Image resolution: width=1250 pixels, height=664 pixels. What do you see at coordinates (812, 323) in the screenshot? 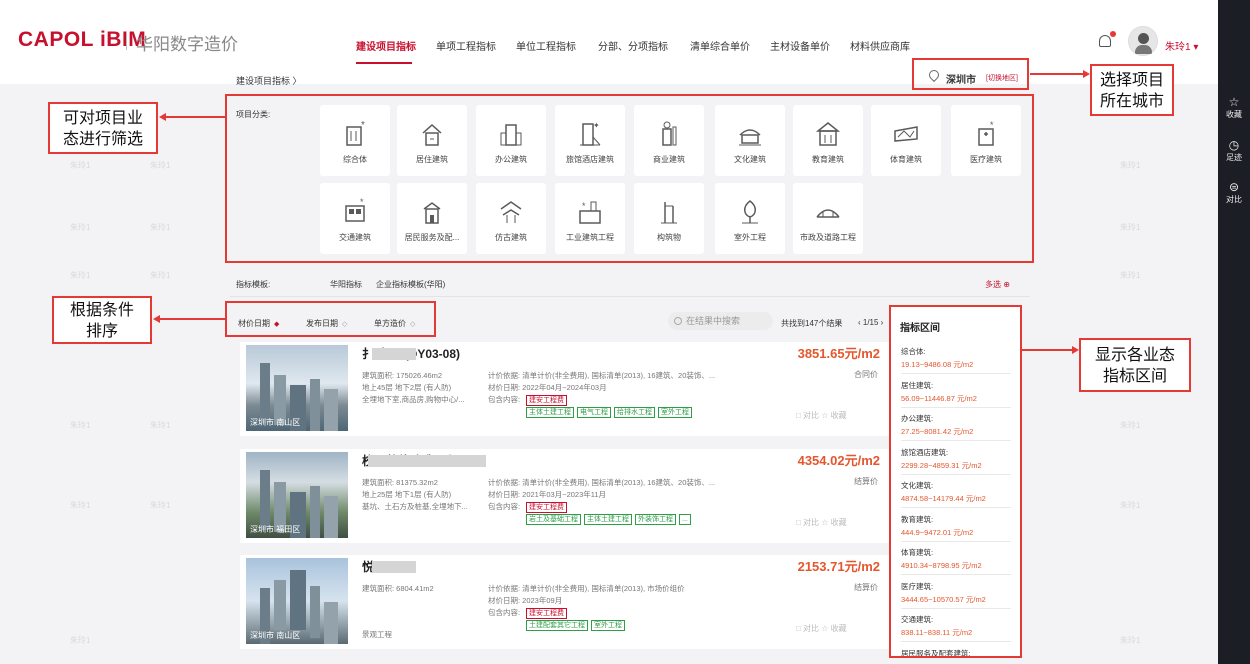
I see `result-count: 共找到147个结果` at bounding box center [812, 323].